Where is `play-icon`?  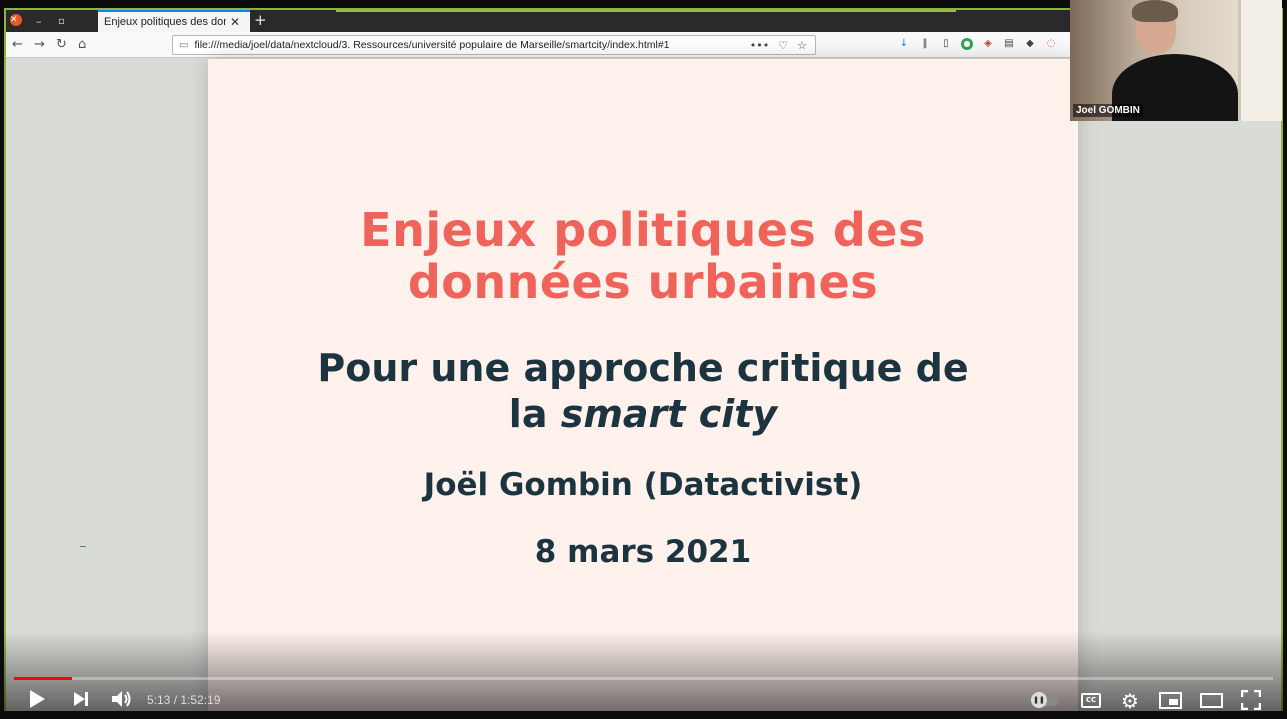 play-icon is located at coordinates (37, 699).